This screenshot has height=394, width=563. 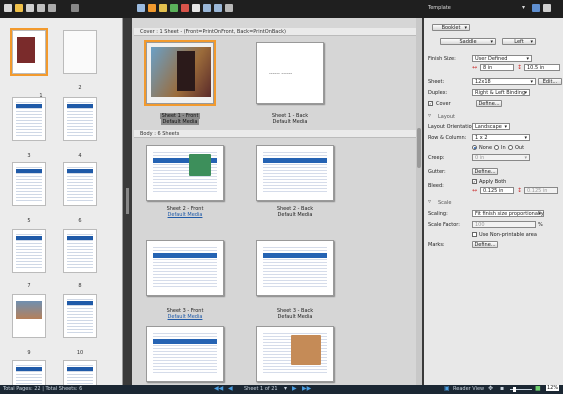 I want to click on creep-in-radio, so click(x=496, y=147).